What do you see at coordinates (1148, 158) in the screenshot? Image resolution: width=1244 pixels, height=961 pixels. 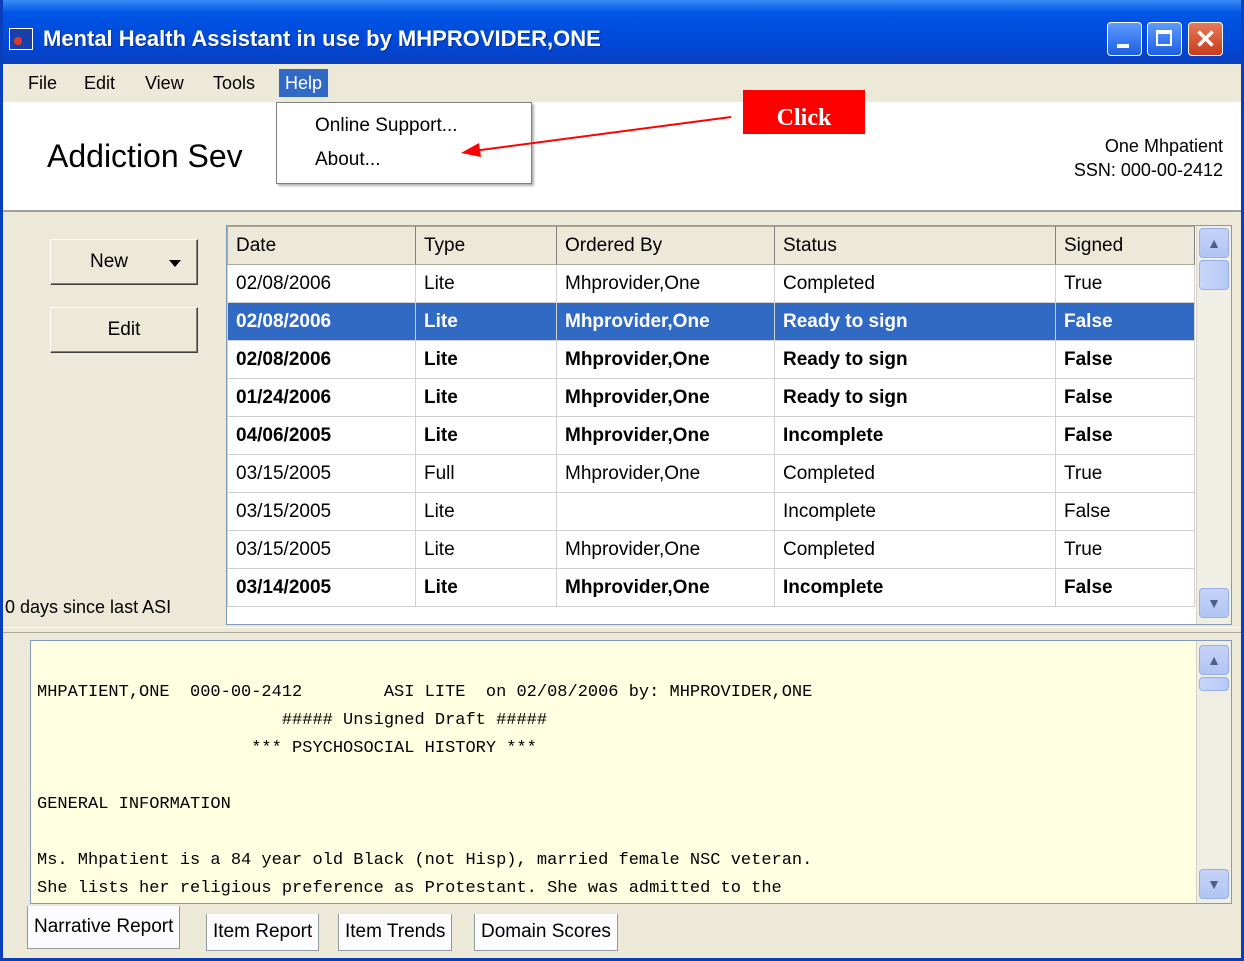 I see `patient-info: One Mhpatient SSN: 000-00-2412` at bounding box center [1148, 158].